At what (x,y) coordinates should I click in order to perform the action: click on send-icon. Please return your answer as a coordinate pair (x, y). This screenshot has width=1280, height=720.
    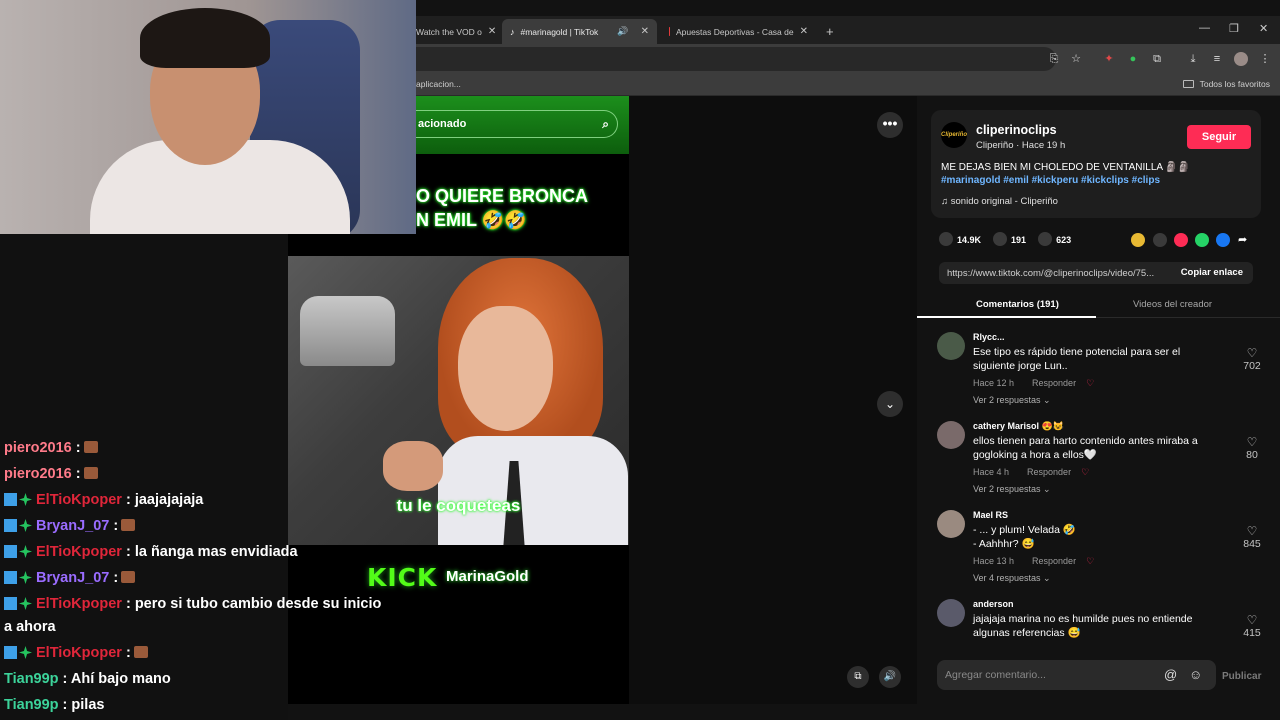
    Looking at the image, I should click on (1181, 240).